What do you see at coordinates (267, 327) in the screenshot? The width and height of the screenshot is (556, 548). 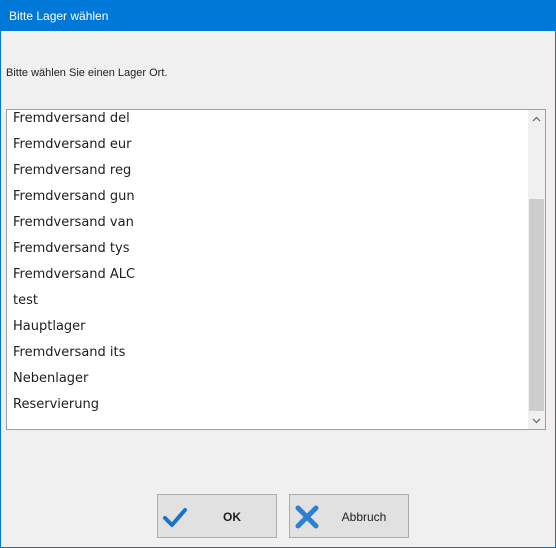 I see `list-item: Hauptlager` at bounding box center [267, 327].